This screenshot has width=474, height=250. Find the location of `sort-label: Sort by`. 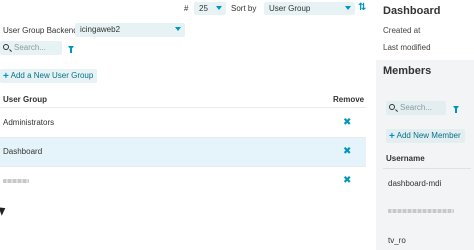

sort-label: Sort by is located at coordinates (244, 8).